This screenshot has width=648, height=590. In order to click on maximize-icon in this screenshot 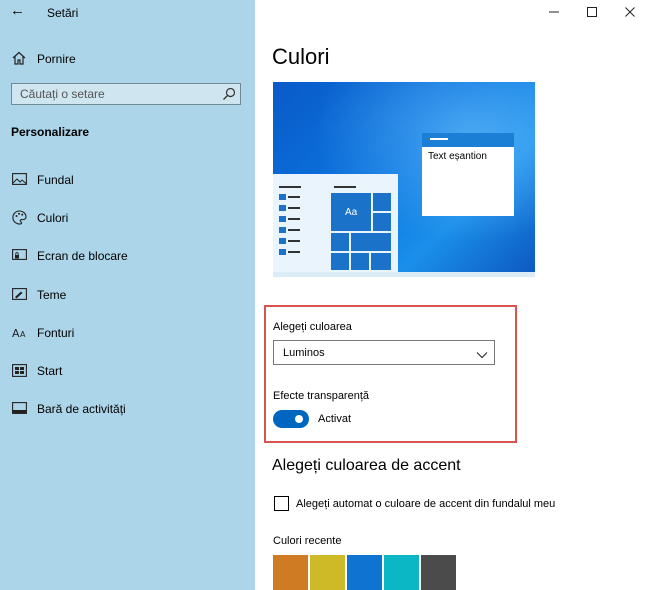, I will do `click(592, 12)`.